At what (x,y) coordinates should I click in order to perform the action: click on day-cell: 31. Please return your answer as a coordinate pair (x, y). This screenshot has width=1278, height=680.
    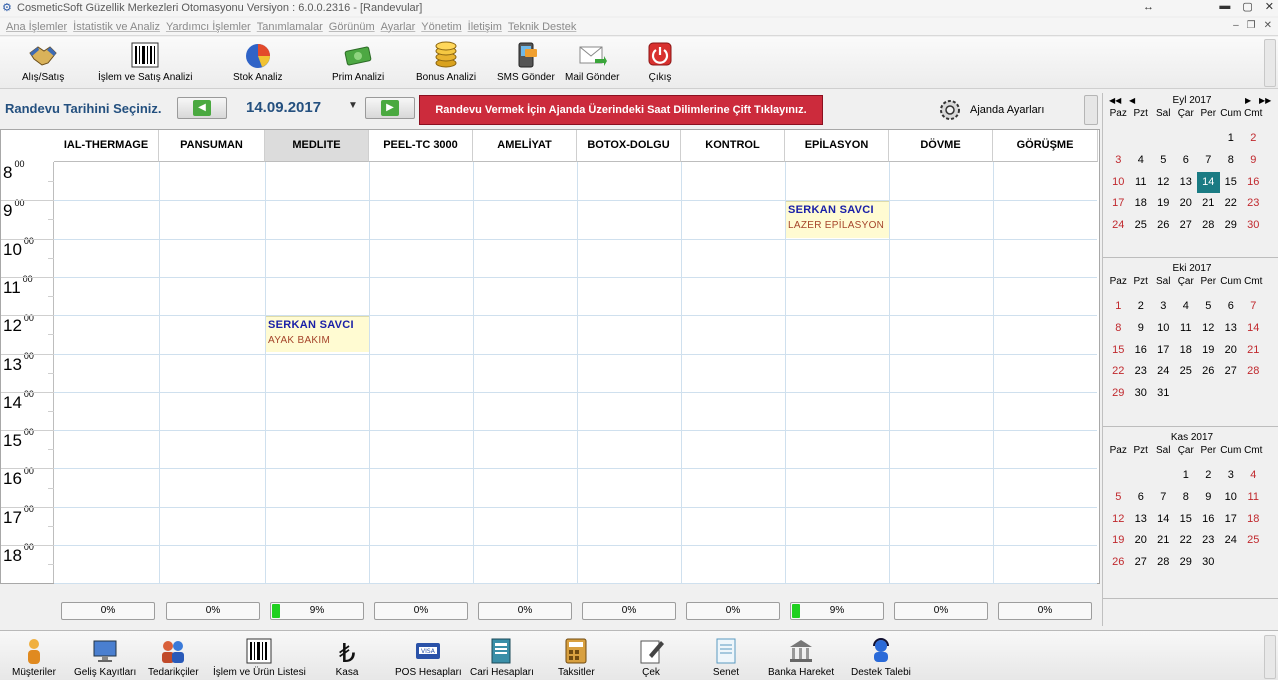
    Looking at the image, I should click on (1163, 394).